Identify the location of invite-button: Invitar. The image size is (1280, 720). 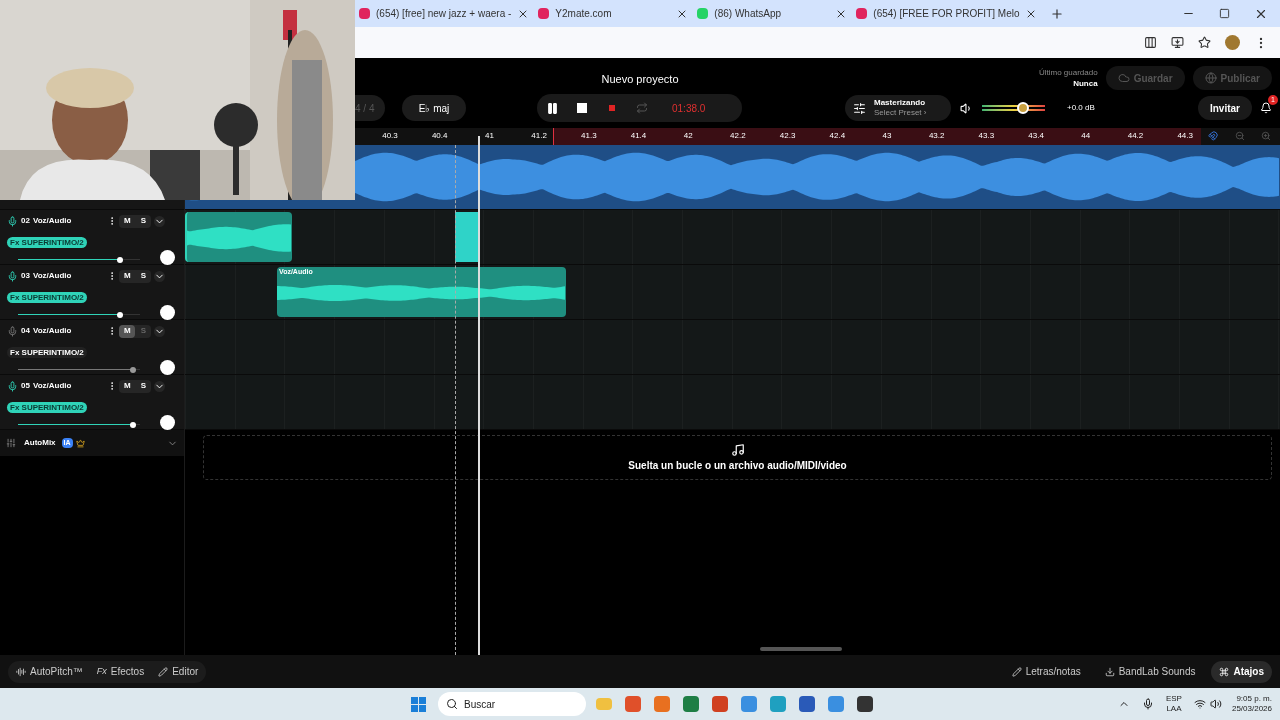
(1225, 108).